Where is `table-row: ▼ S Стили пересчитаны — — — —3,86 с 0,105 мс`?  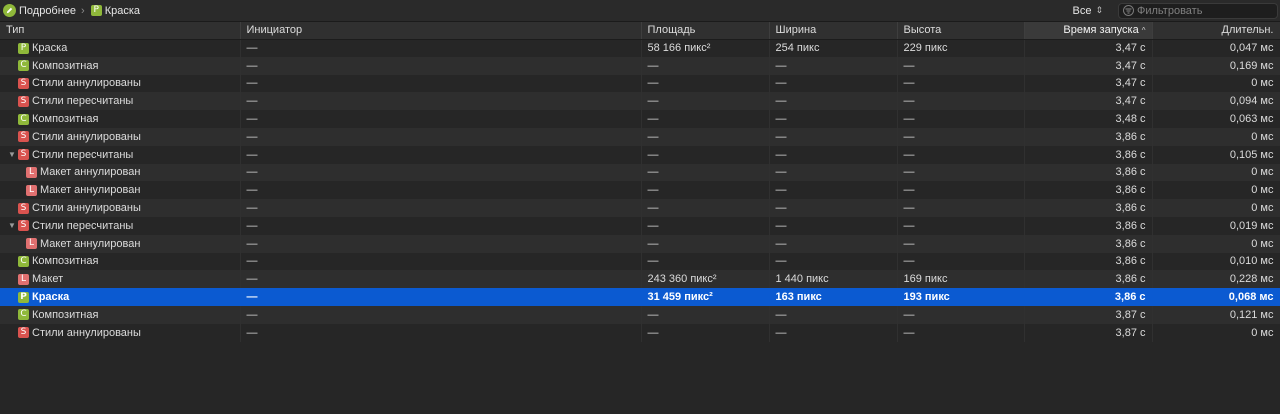
table-row: ▼ S Стили пересчитаны — — — —3,86 с 0,105 мс is located at coordinates (640, 154).